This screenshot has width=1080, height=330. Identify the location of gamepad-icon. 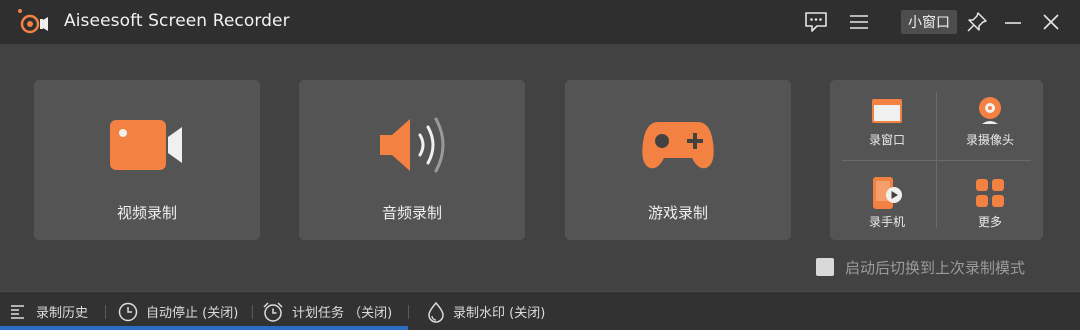
(678, 145).